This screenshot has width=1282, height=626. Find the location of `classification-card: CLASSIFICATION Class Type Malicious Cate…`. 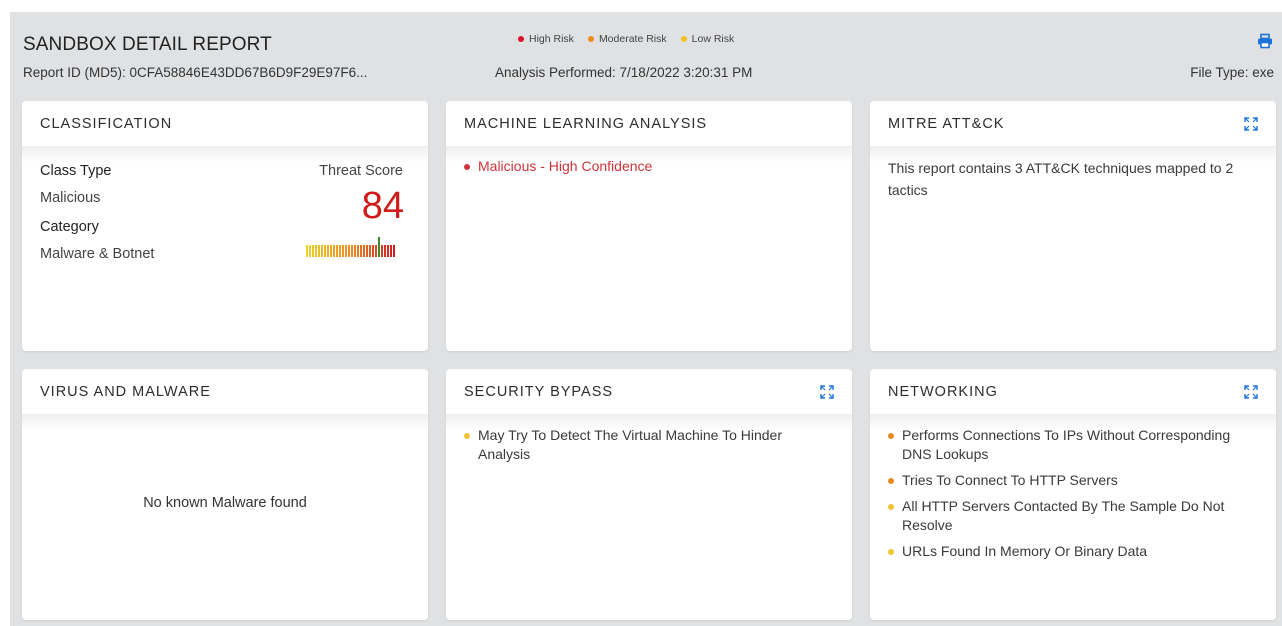

classification-card: CLASSIFICATION Class Type Malicious Cate… is located at coordinates (225, 226).